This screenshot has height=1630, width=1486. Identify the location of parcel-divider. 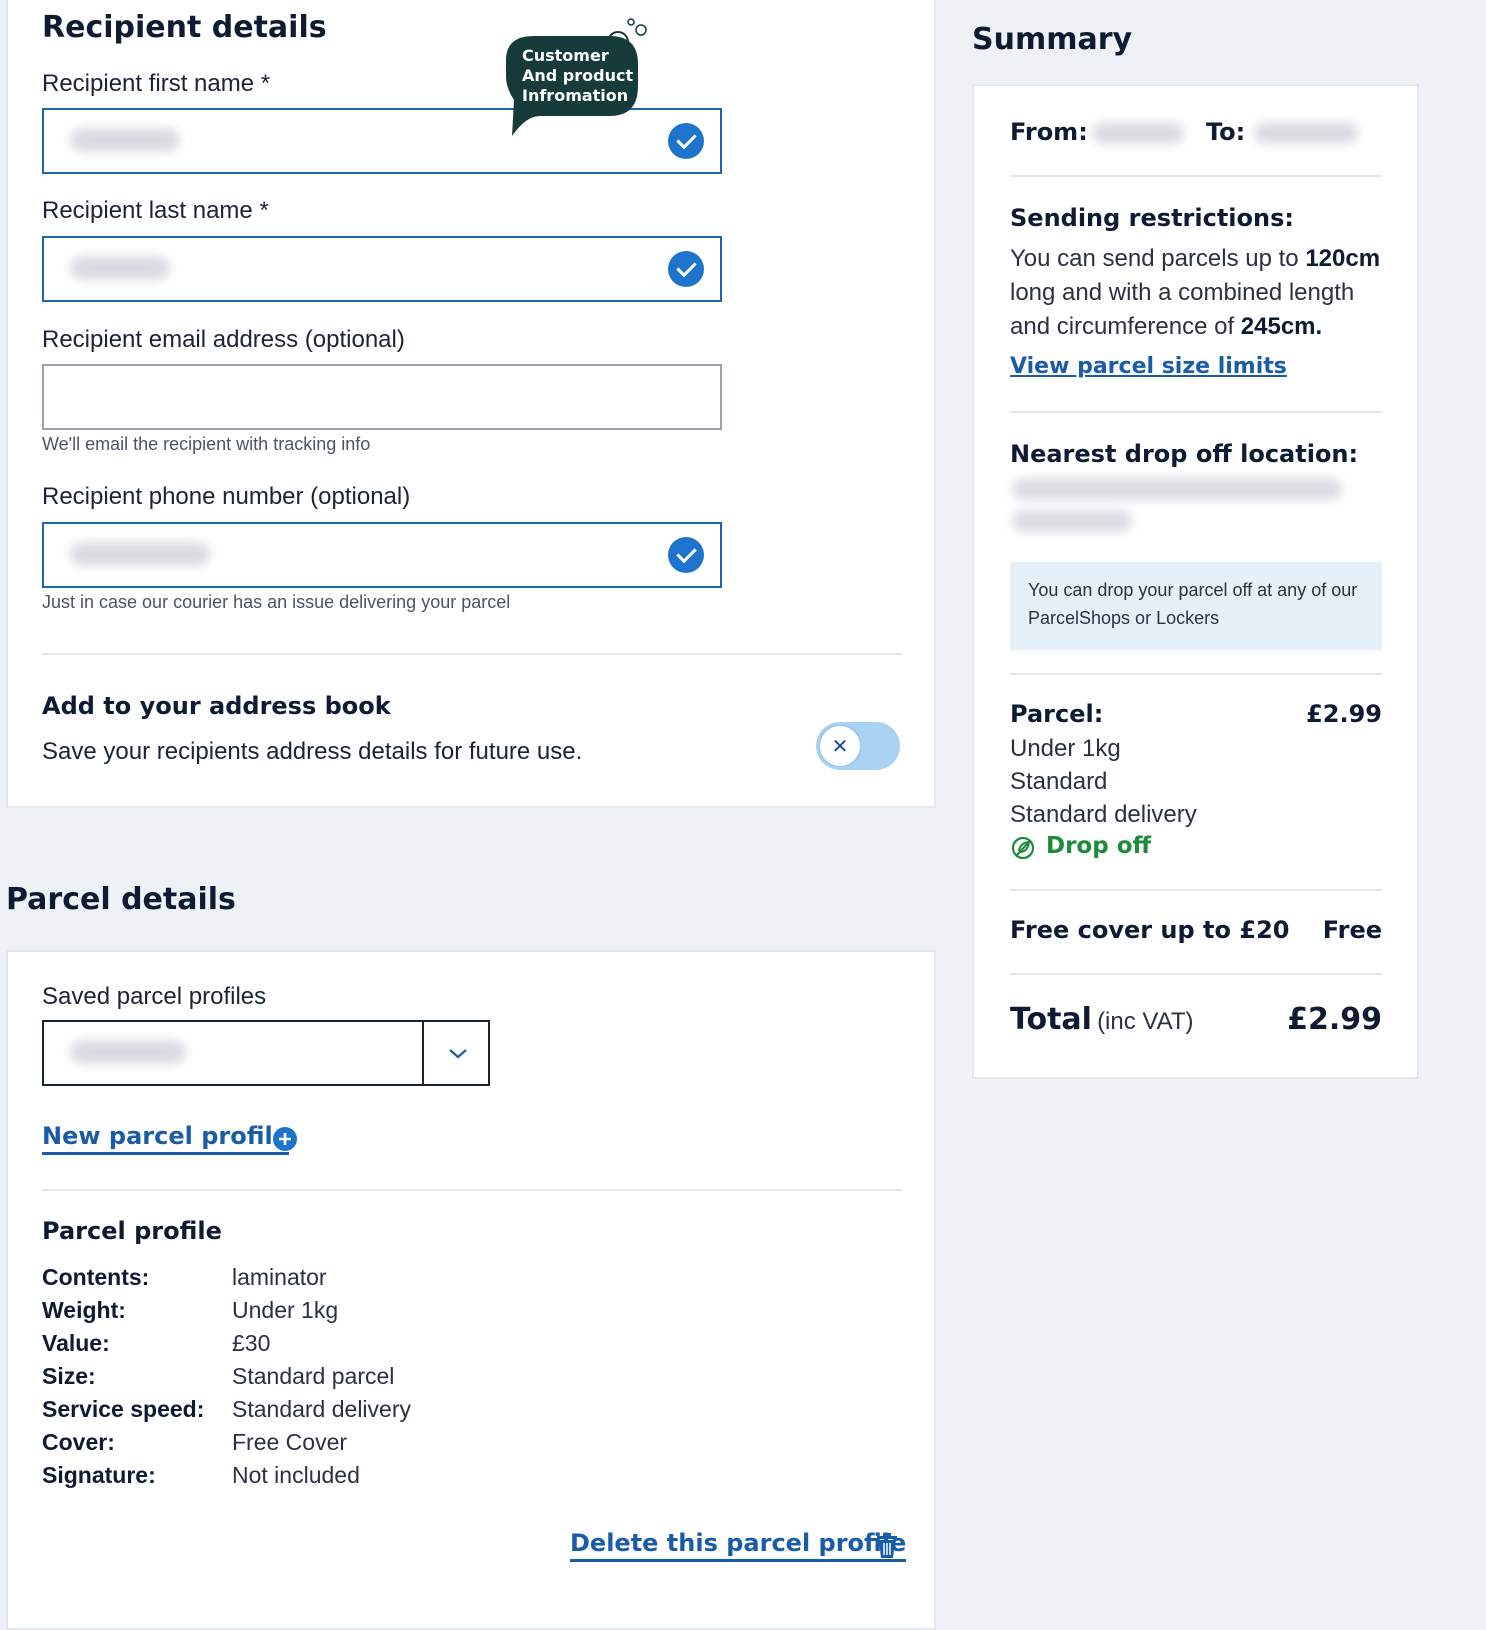
(472, 1190).